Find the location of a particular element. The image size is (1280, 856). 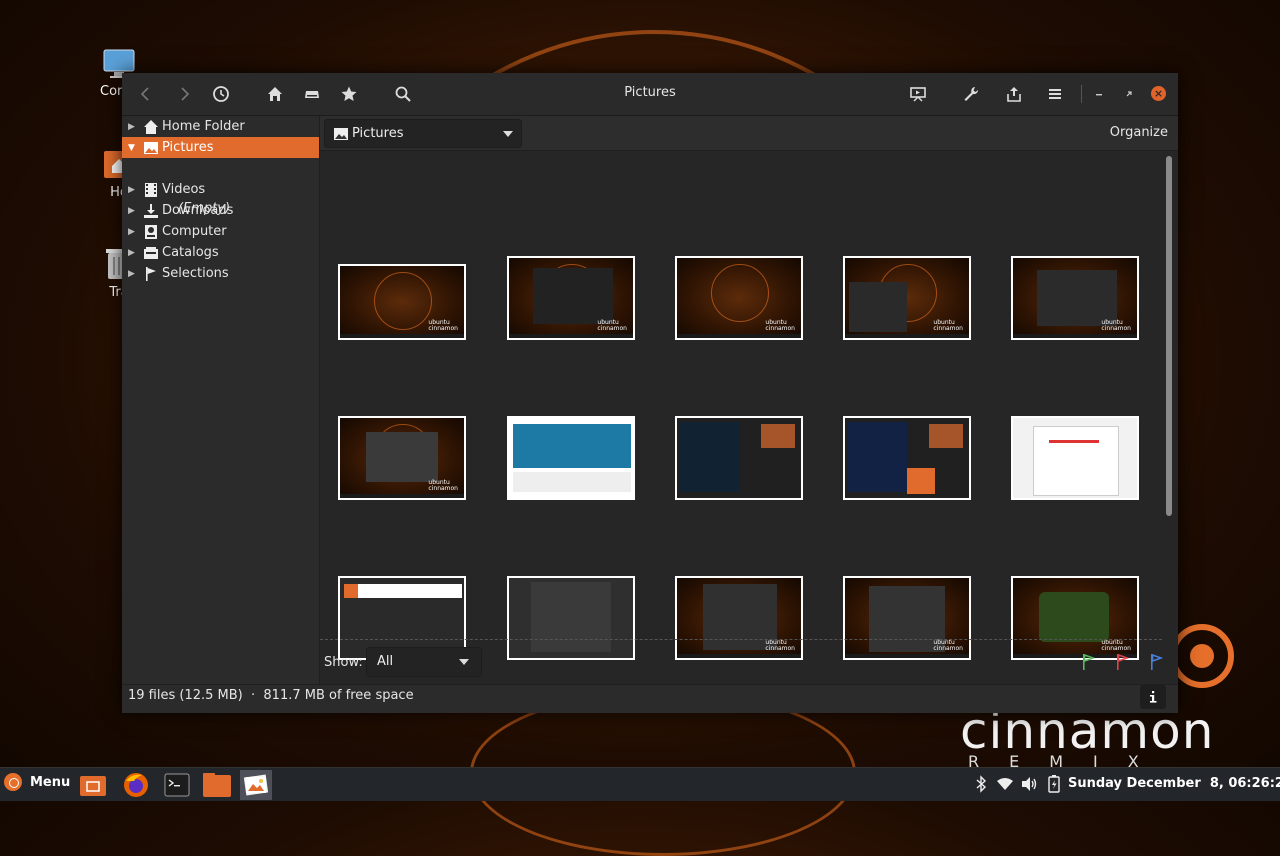

taskbar-panel: Menu Sunday December 8, 06:26:28 is located at coordinates (640, 784).